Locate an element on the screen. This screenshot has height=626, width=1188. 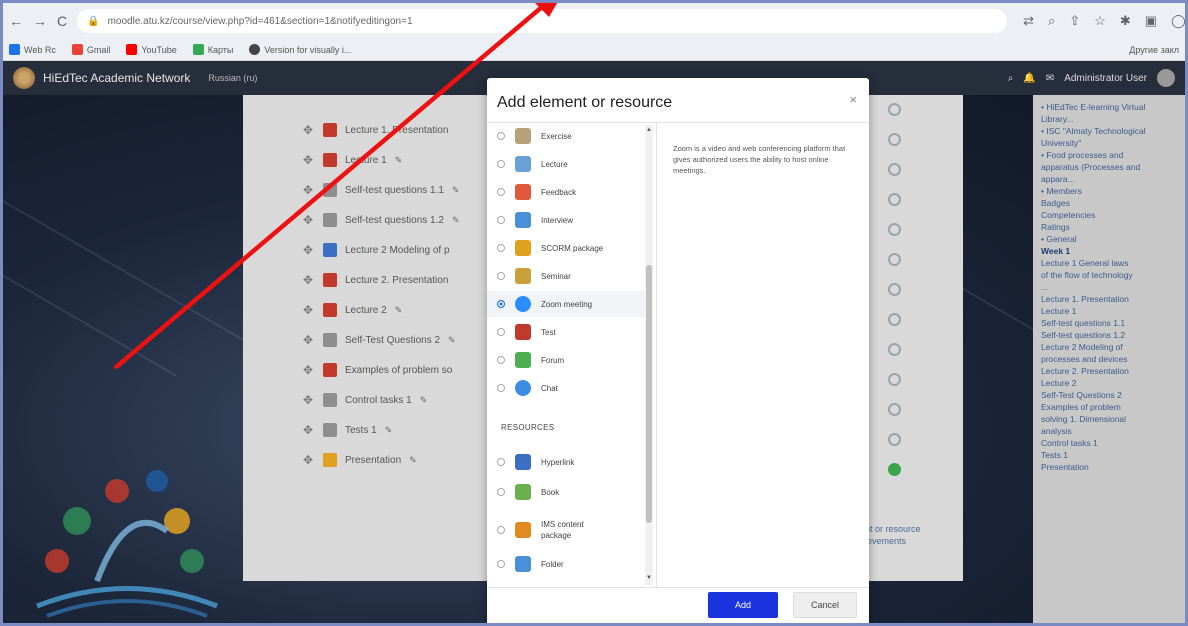
module-option-ims-package: IMS content package is located at coordinates (572, 530).